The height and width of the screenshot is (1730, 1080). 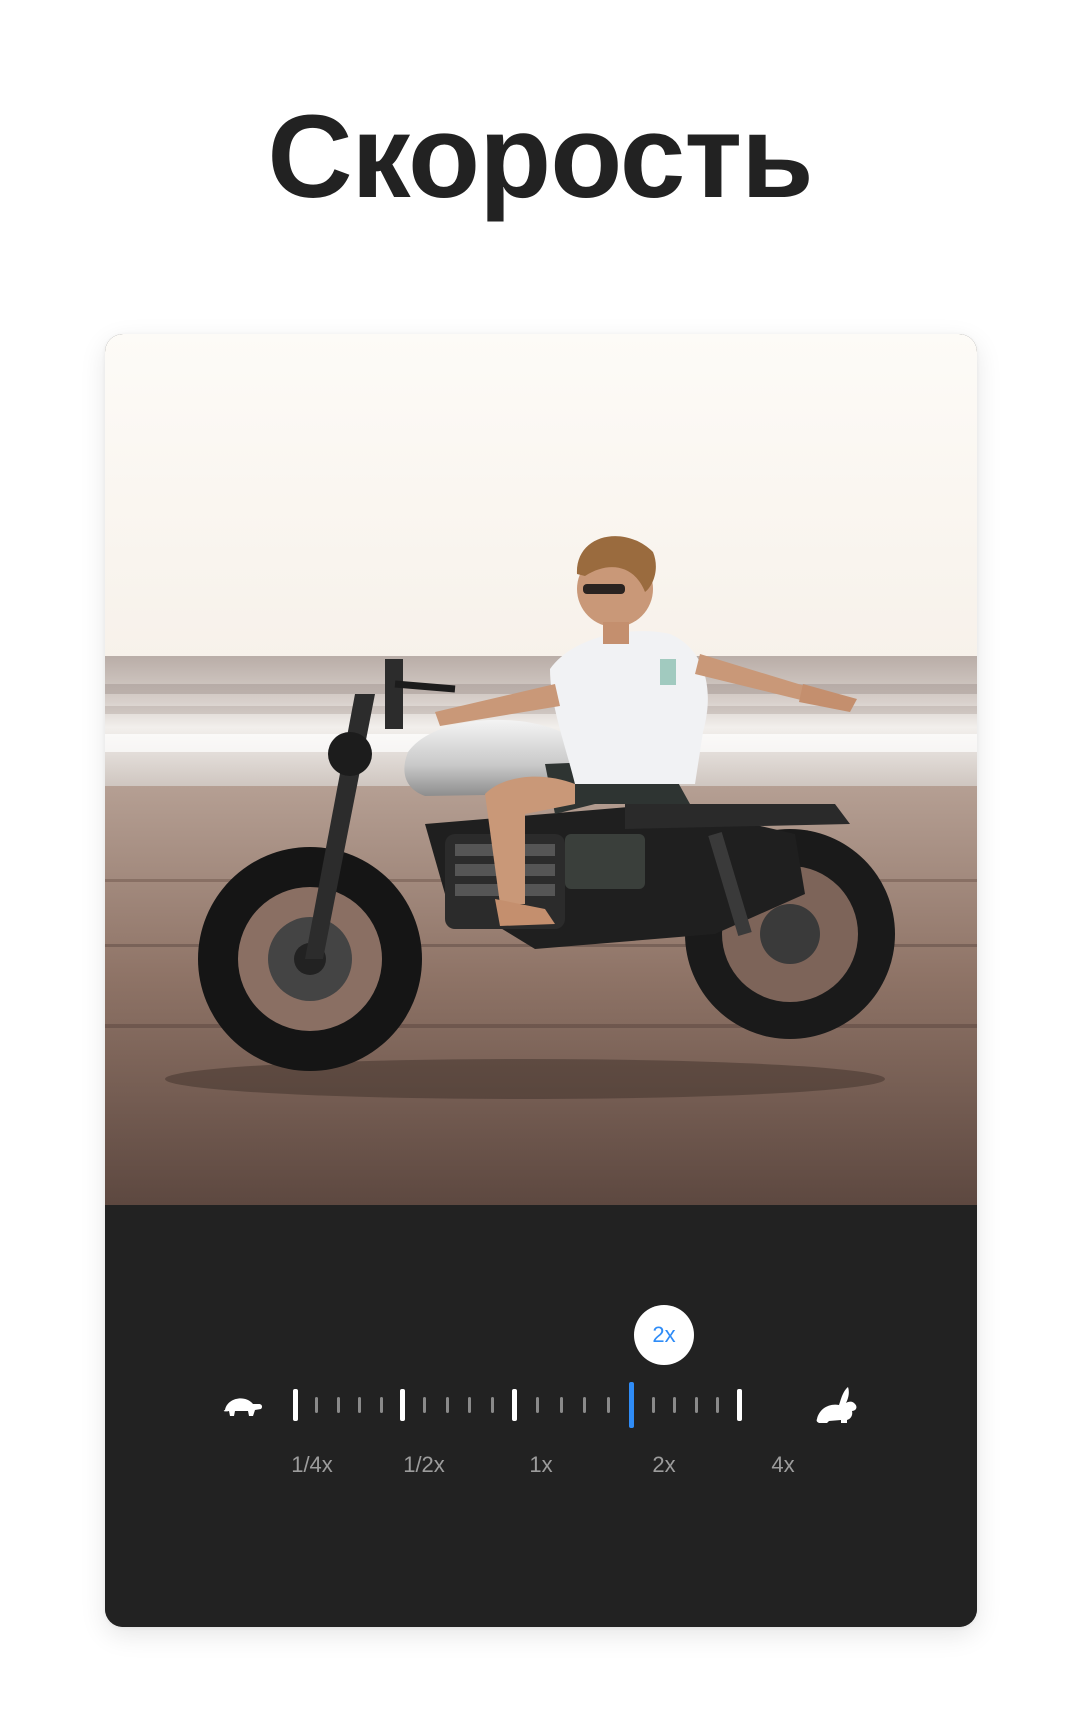 I want to click on speed-option-half: 1/2x, so click(x=424, y=1465).